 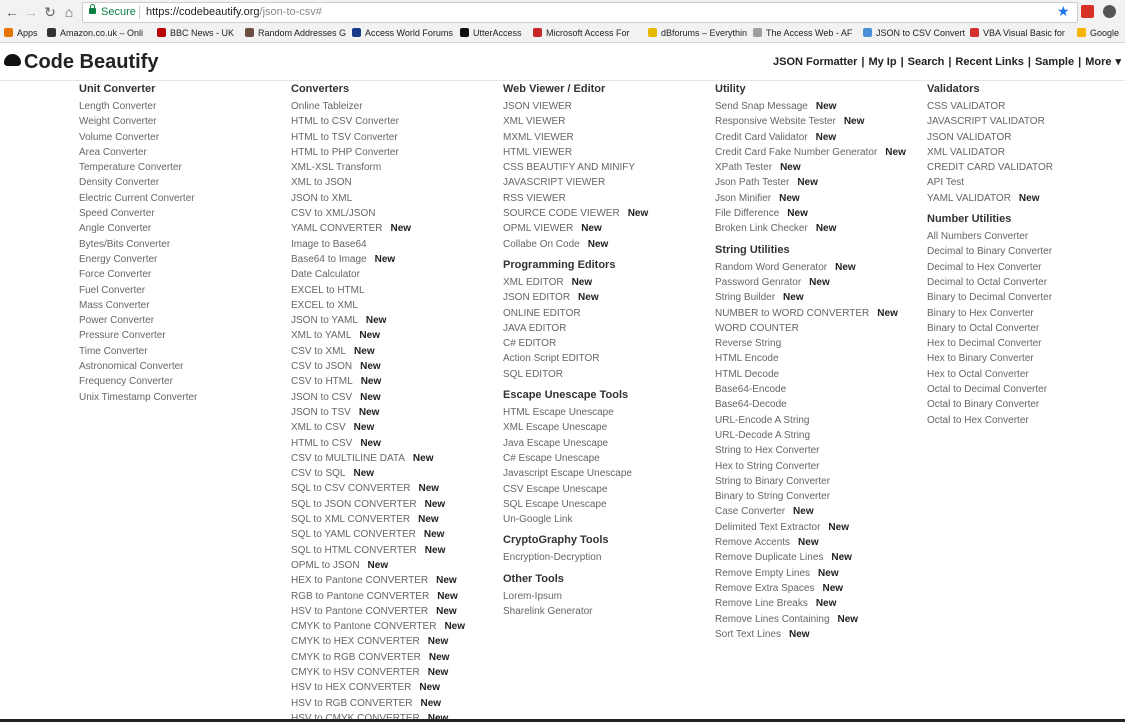 I want to click on menu-link: SQL Escape Unescape, so click(x=575, y=504).